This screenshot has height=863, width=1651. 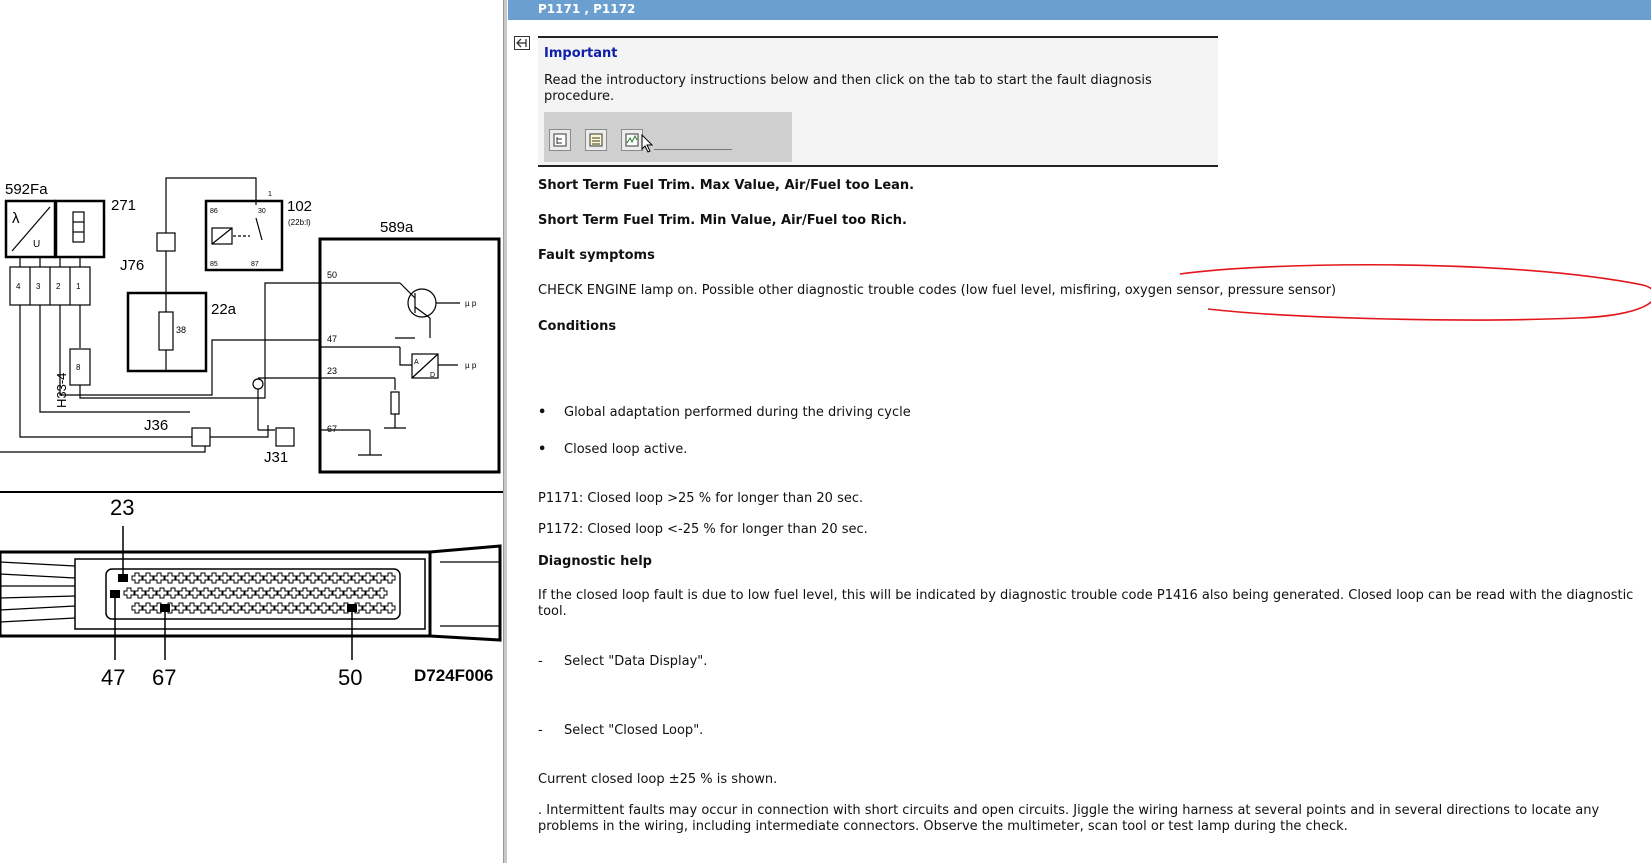 I want to click on pin-label-50: 50, so click(x=332, y=275).